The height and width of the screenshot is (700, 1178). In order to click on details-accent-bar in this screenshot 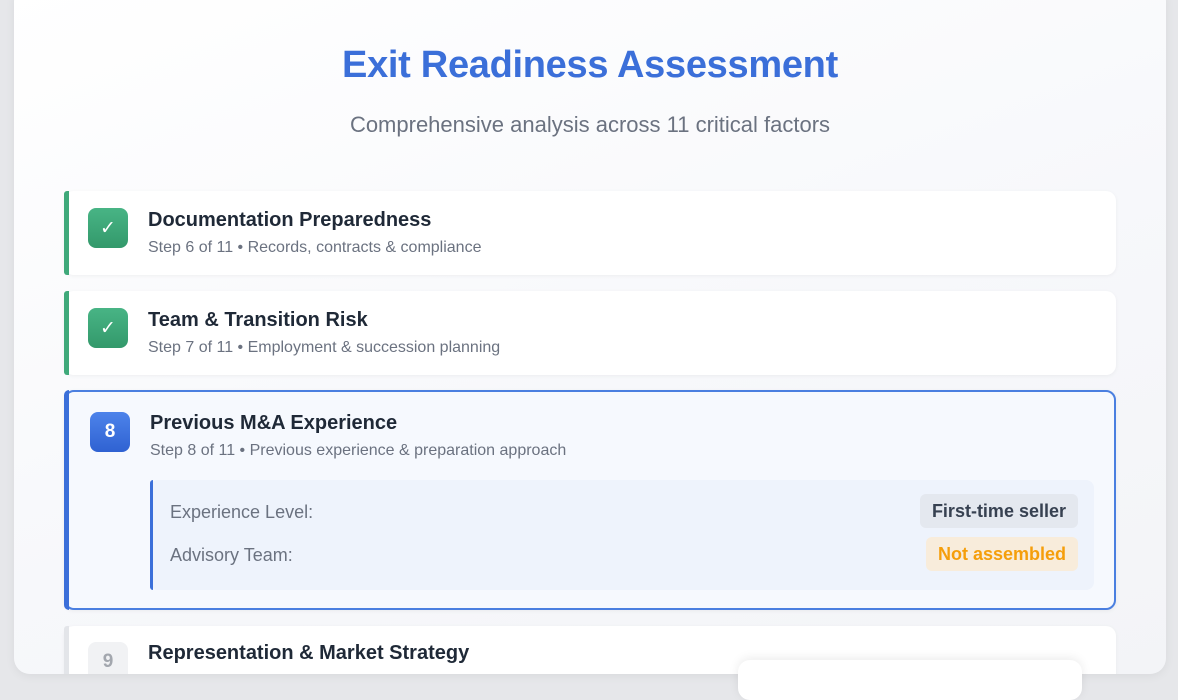, I will do `click(151, 535)`.